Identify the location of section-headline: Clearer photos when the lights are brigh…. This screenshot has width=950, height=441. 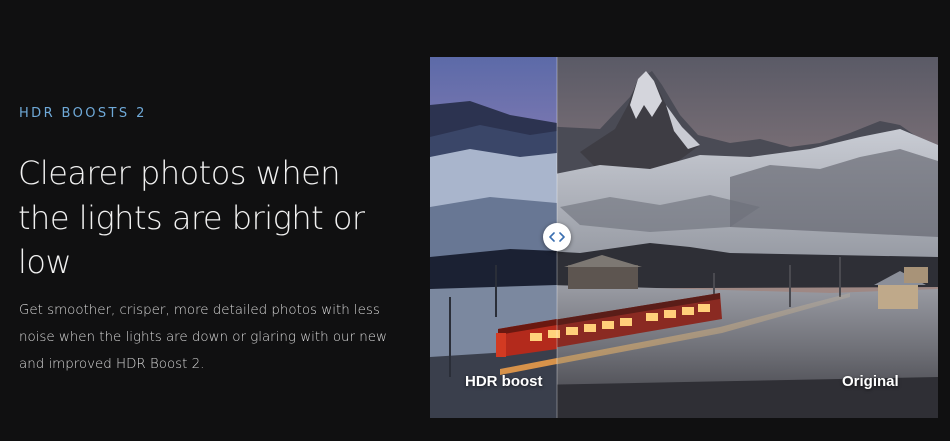
(191, 217).